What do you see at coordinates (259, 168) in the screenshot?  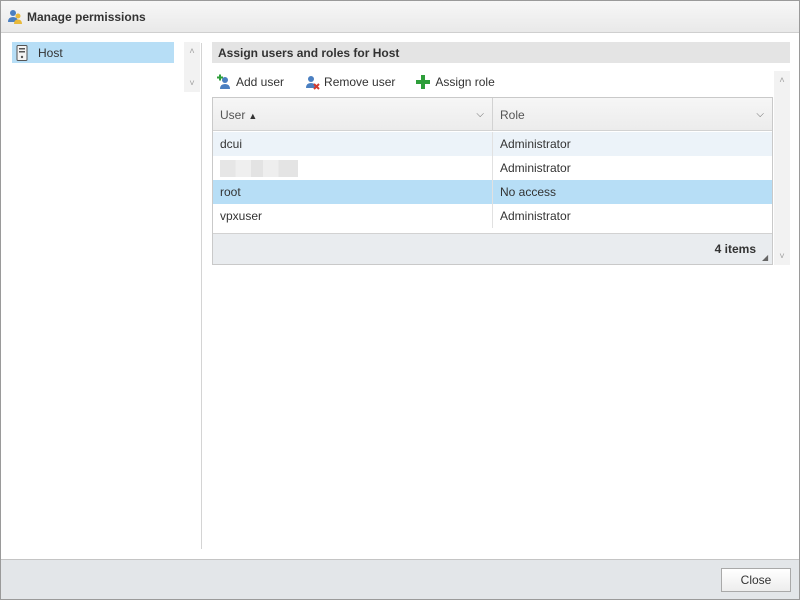 I see `redacted-text` at bounding box center [259, 168].